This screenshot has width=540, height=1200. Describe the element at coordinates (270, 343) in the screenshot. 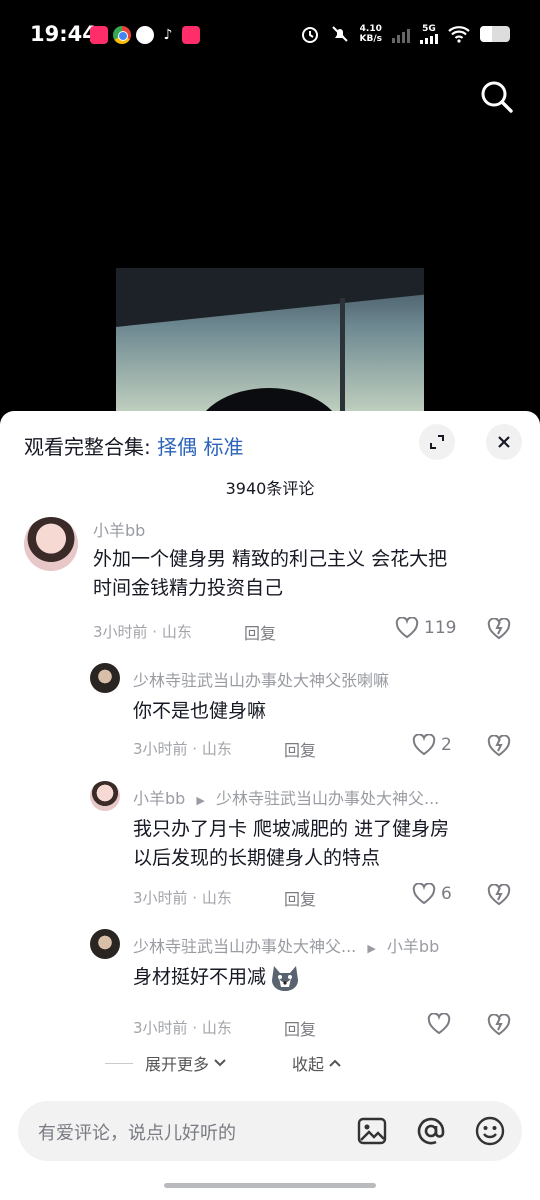

I see `video-frame` at that location.